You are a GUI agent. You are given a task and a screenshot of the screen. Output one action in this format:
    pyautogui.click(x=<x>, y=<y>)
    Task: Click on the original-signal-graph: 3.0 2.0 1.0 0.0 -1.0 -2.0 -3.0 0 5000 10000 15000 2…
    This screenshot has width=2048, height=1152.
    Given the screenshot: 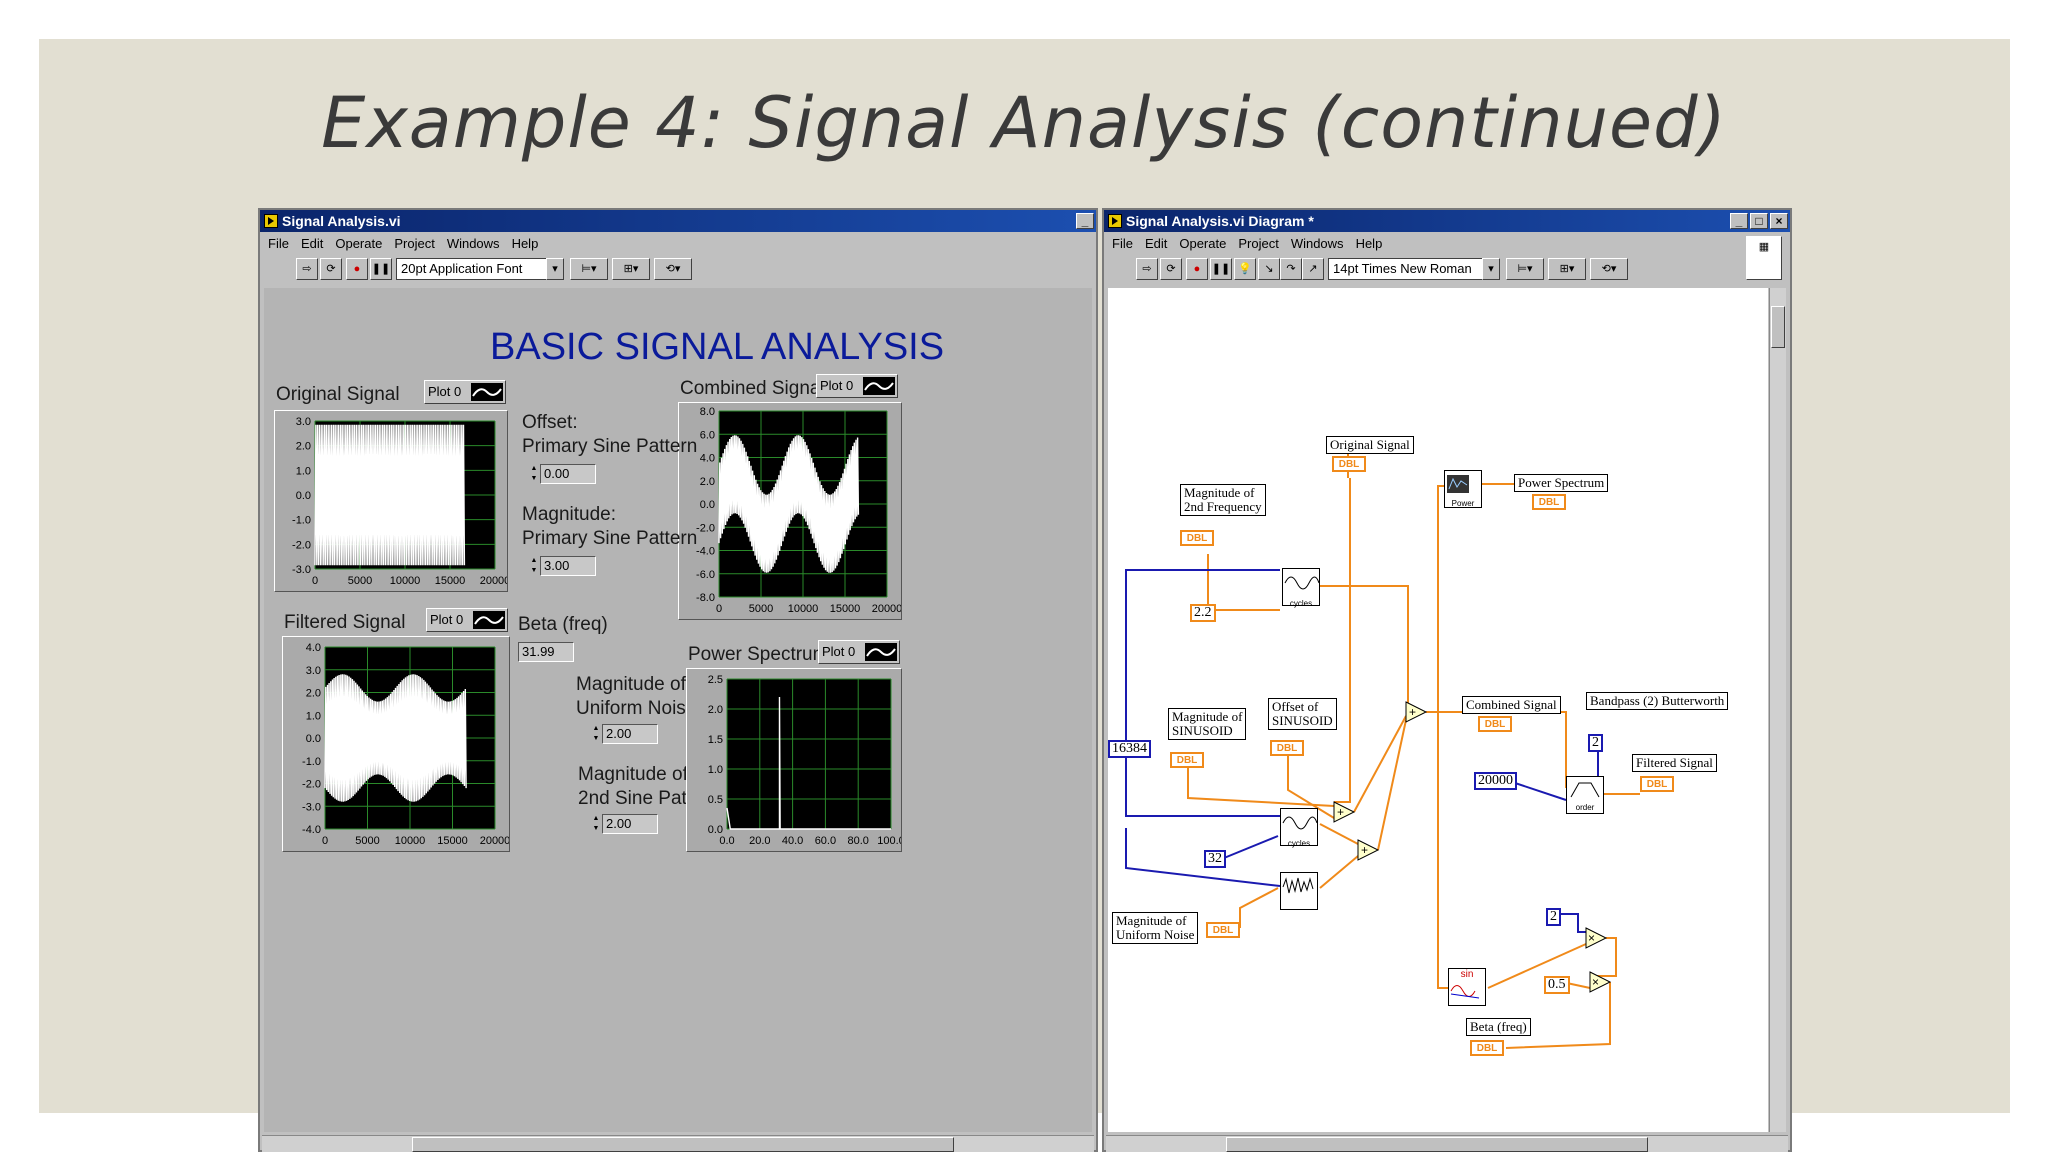 What is the action you would take?
    pyautogui.click(x=391, y=501)
    